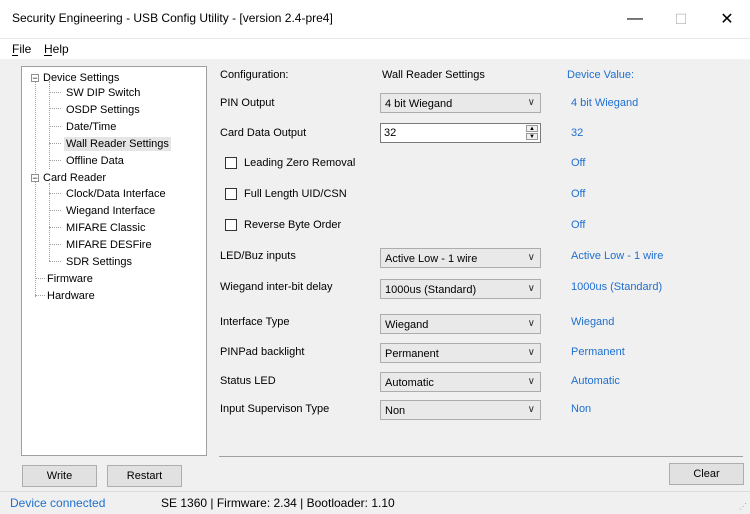 This screenshot has height=514, width=750. What do you see at coordinates (419, 104) in the screenshot?
I see `pin-output-value: 4 bit Wiegand` at bounding box center [419, 104].